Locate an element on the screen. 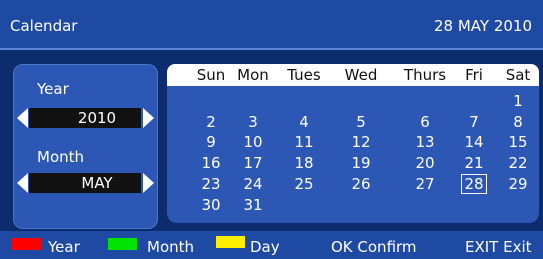 This screenshot has height=259, width=543. day-cell: 15 is located at coordinates (518, 142).